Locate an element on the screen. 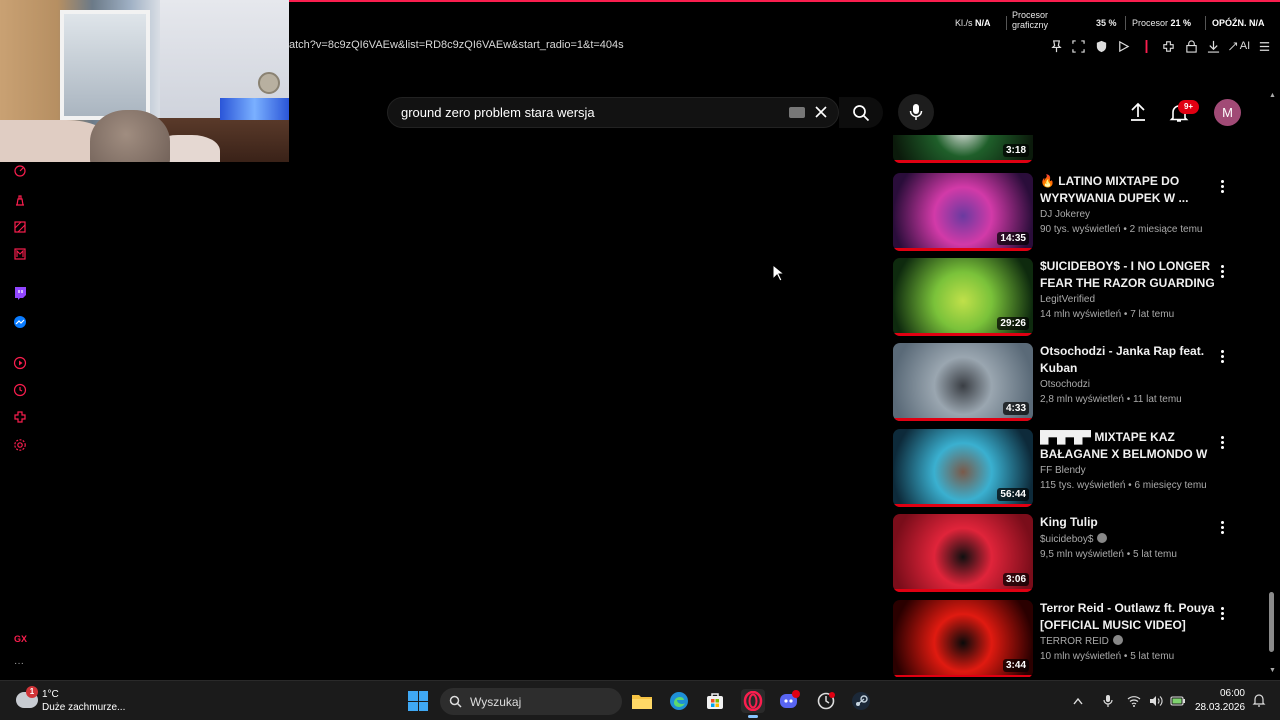  opera-gx-icon is located at coordinates (753, 703).